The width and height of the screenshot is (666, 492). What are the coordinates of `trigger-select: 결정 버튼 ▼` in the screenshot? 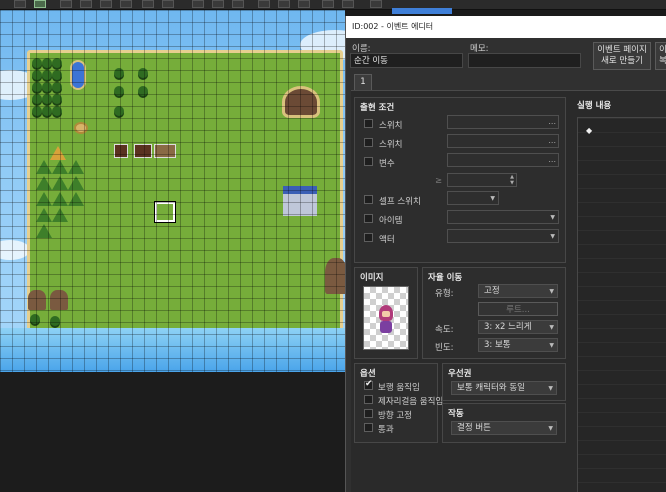 It's located at (504, 428).